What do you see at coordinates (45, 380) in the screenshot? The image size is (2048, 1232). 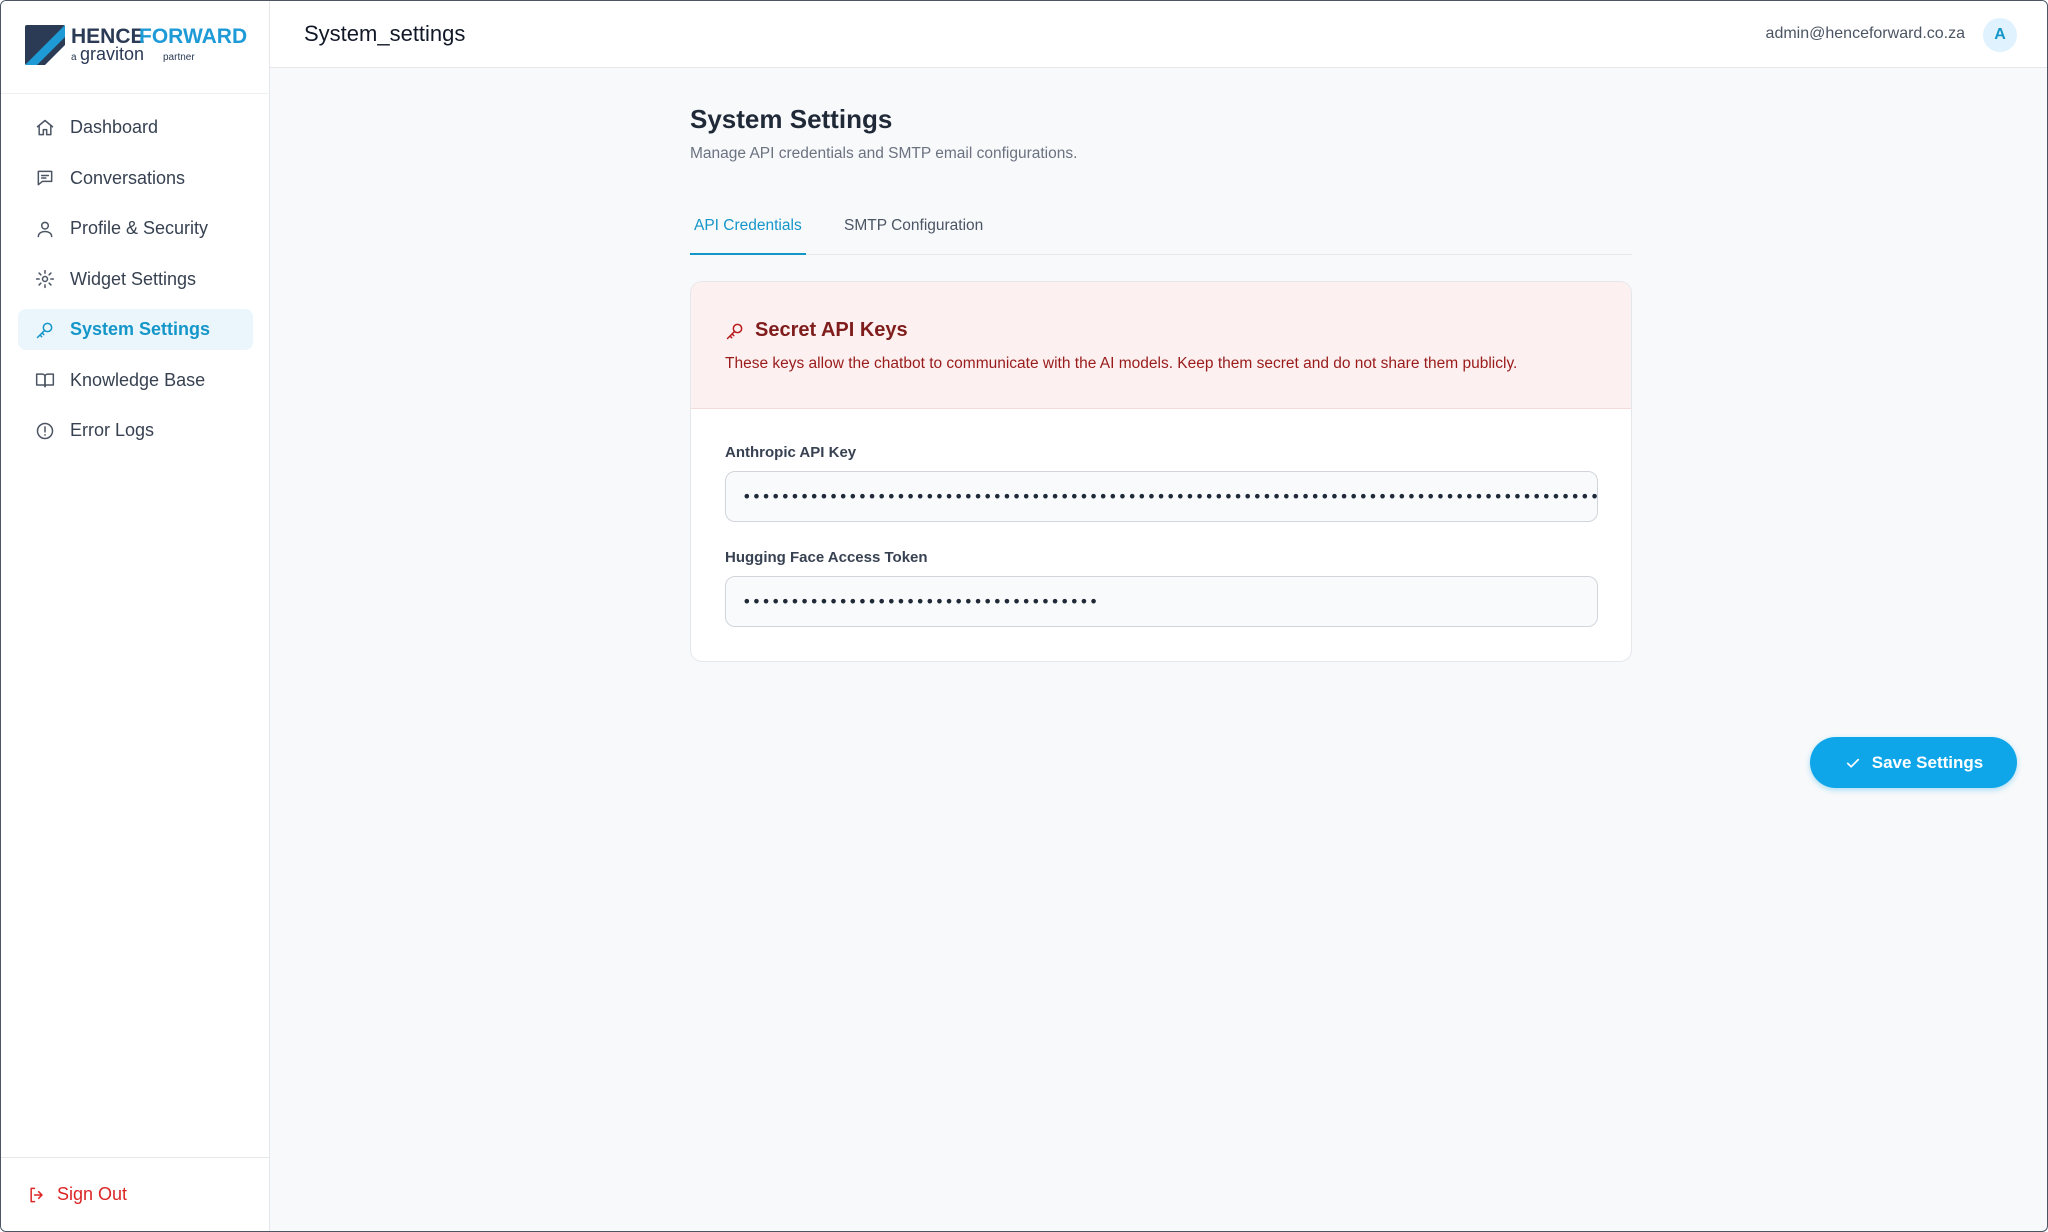 I see `book-icon` at bounding box center [45, 380].